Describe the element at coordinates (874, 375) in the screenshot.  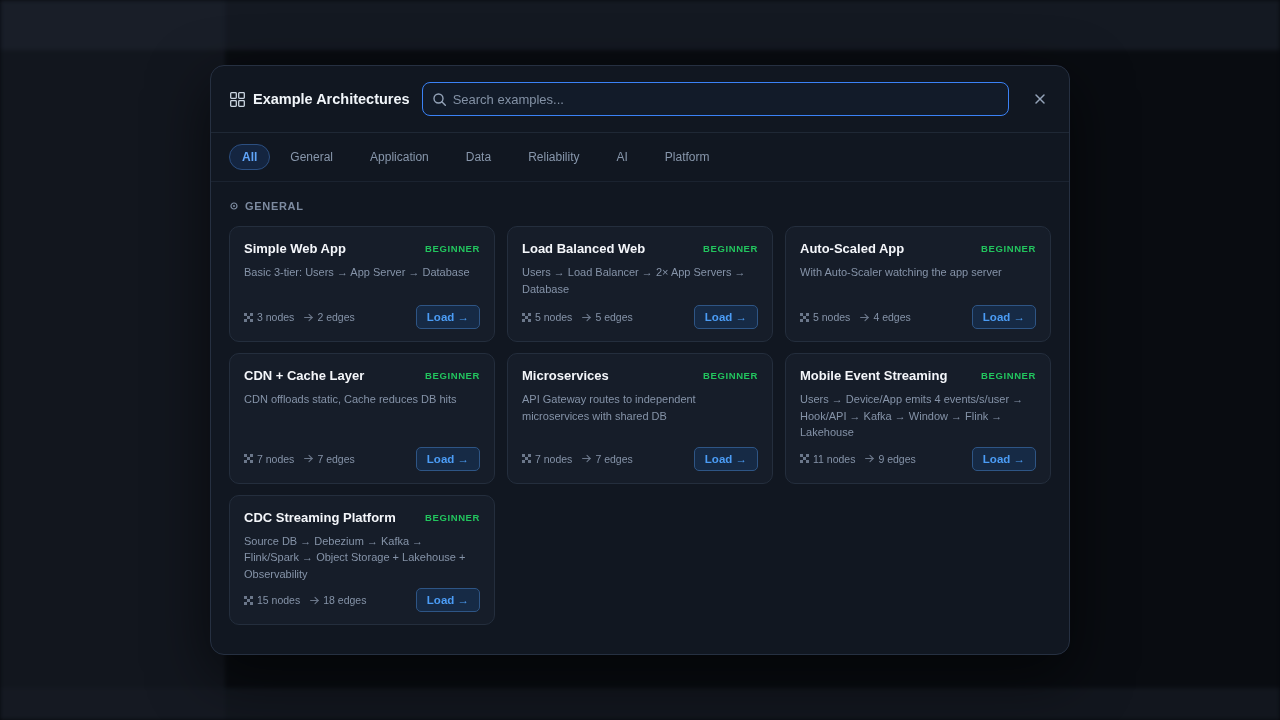
I see `card-title: Mobile Event Streaming` at that location.